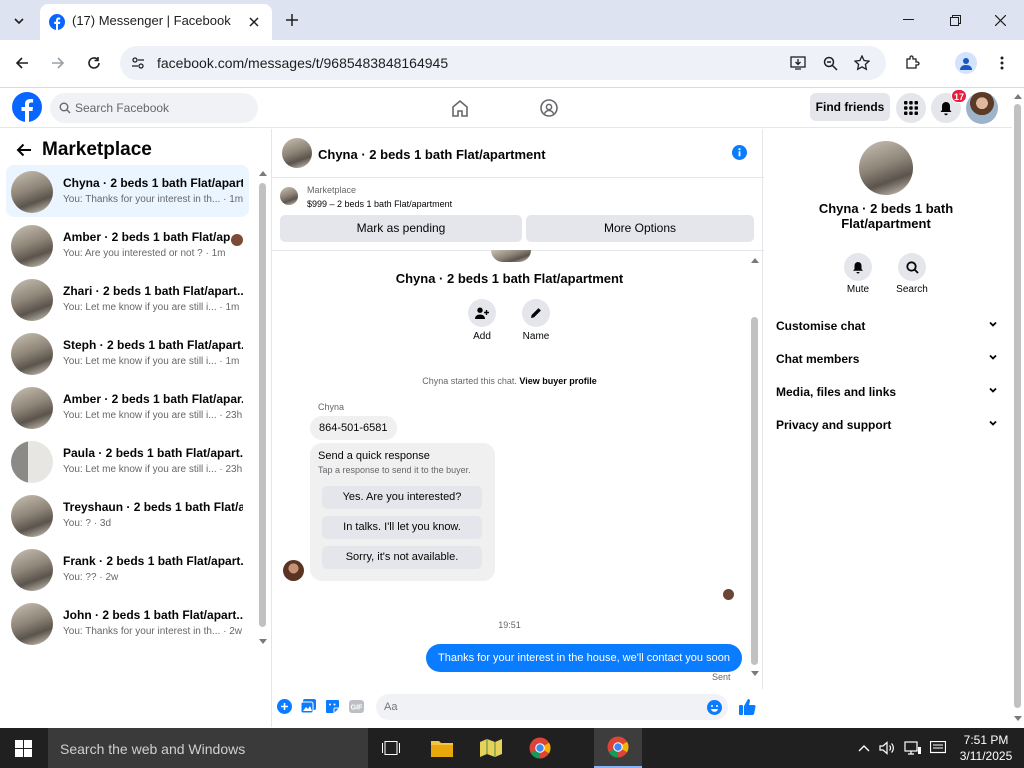  I want to click on minimize-icon, so click(908, 20).